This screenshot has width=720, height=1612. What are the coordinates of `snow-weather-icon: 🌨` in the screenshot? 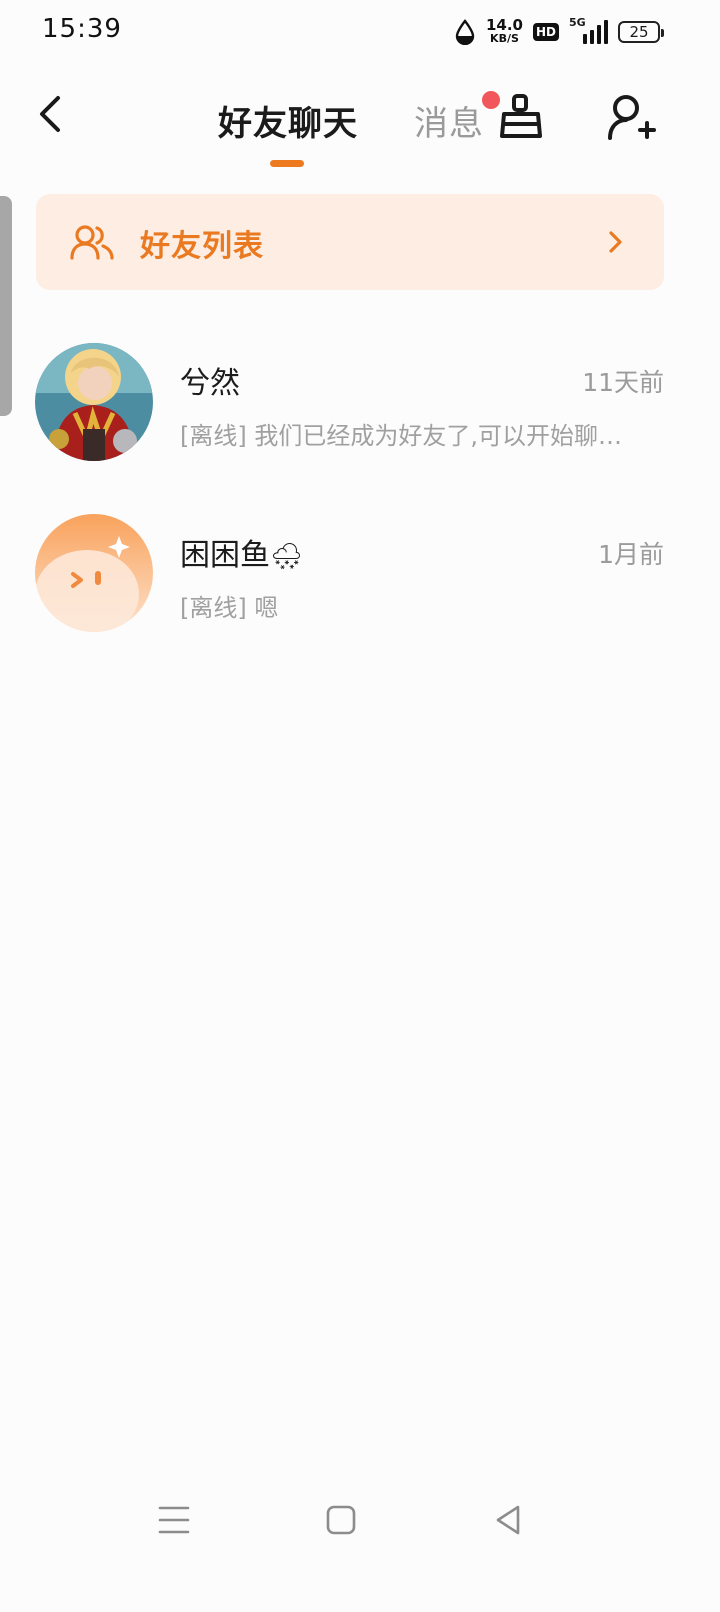 It's located at (287, 557).